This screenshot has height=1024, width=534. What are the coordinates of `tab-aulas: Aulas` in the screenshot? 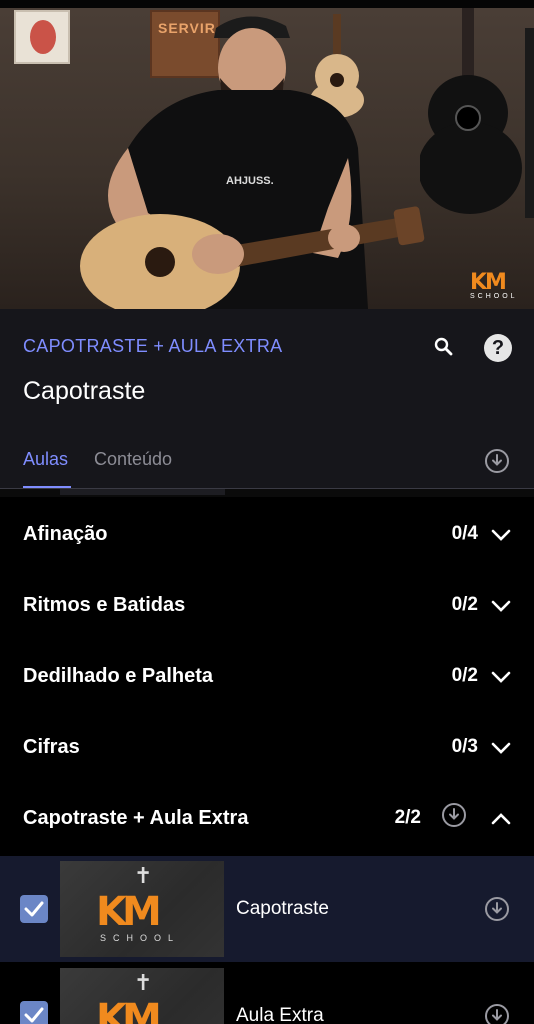 It's located at (45, 459).